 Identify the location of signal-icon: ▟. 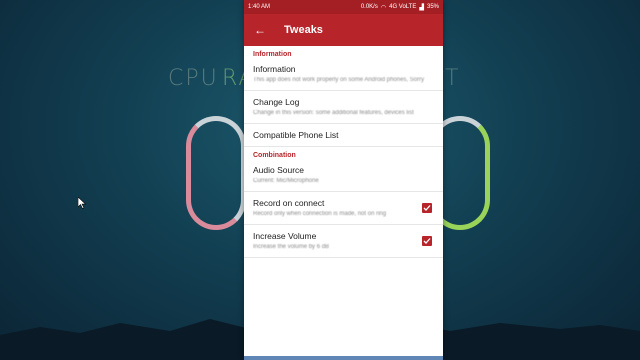
(421, 7).